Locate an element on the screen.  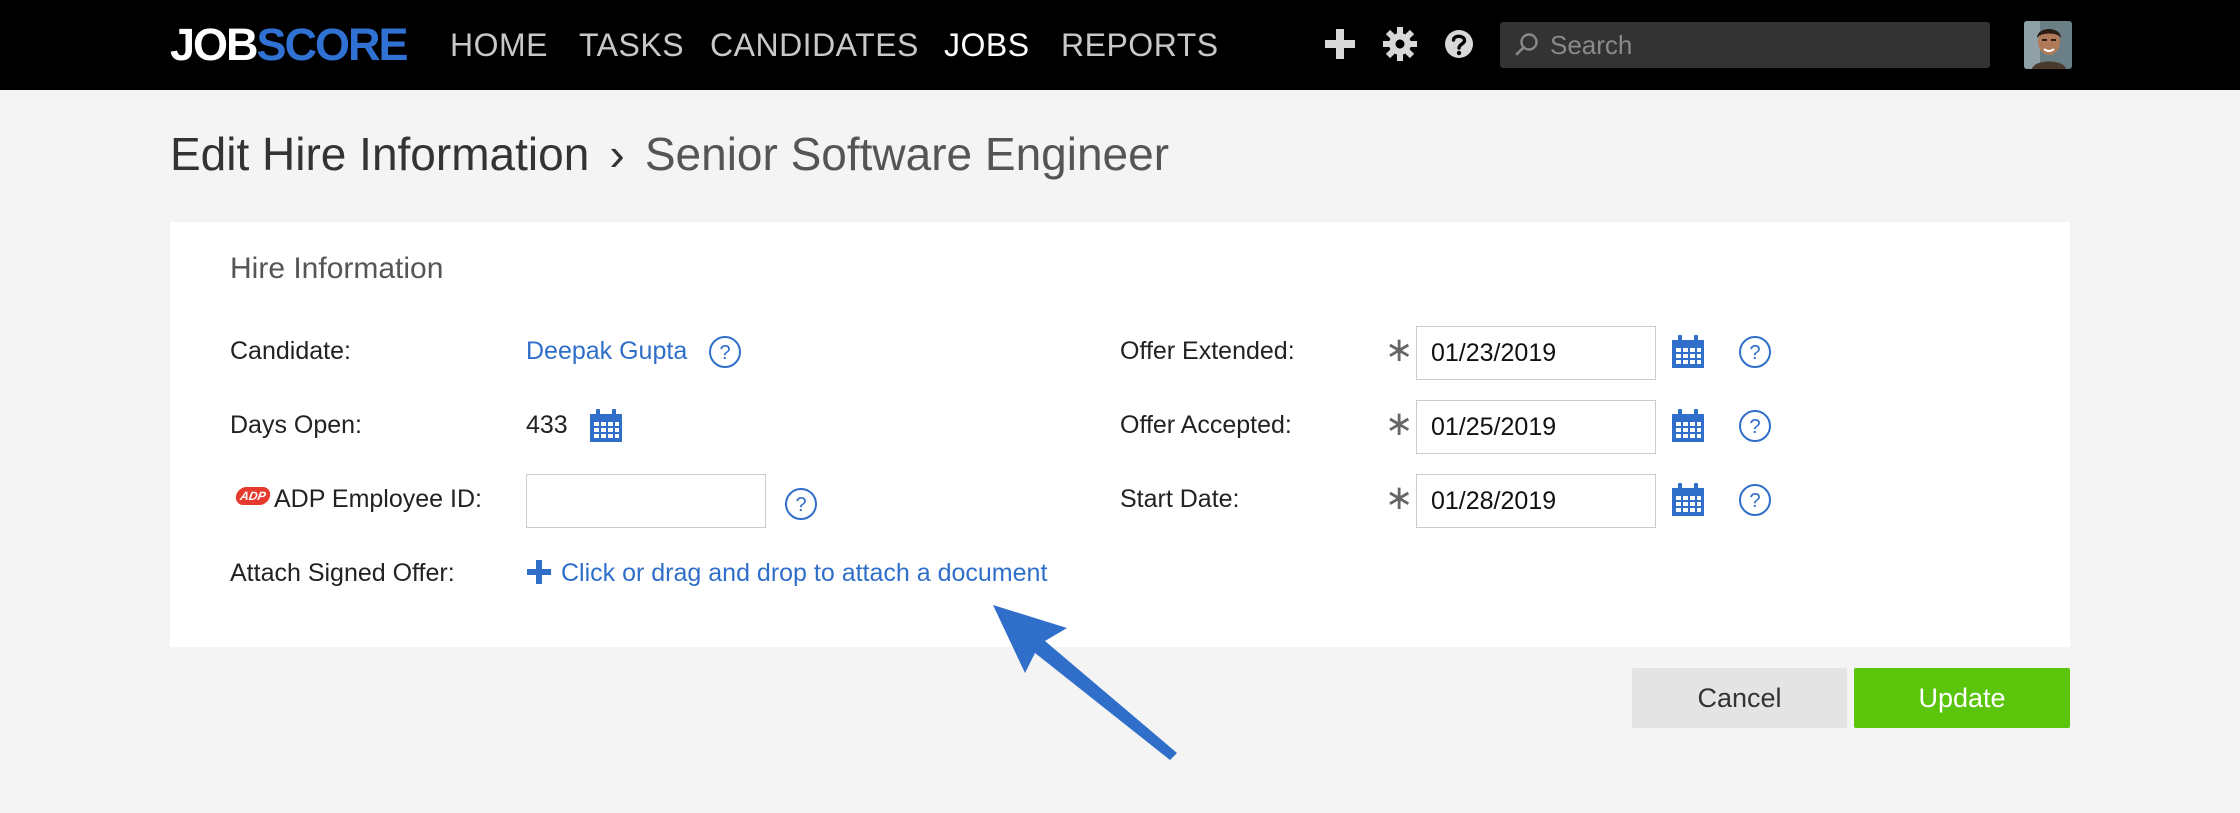
plus-icon is located at coordinates (1340, 44).